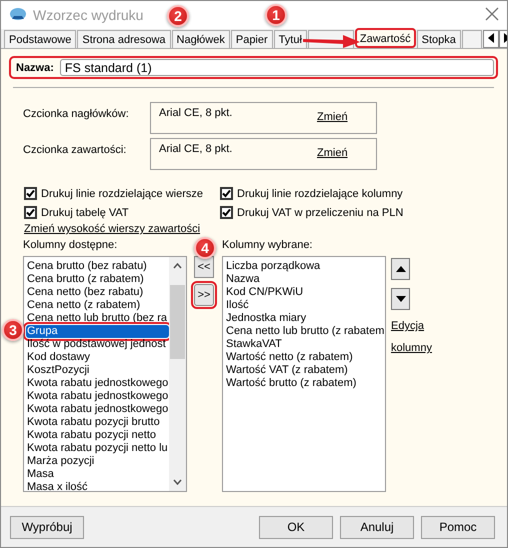 This screenshot has width=508, height=548. I want to click on scroll-left-button, so click(490, 39).